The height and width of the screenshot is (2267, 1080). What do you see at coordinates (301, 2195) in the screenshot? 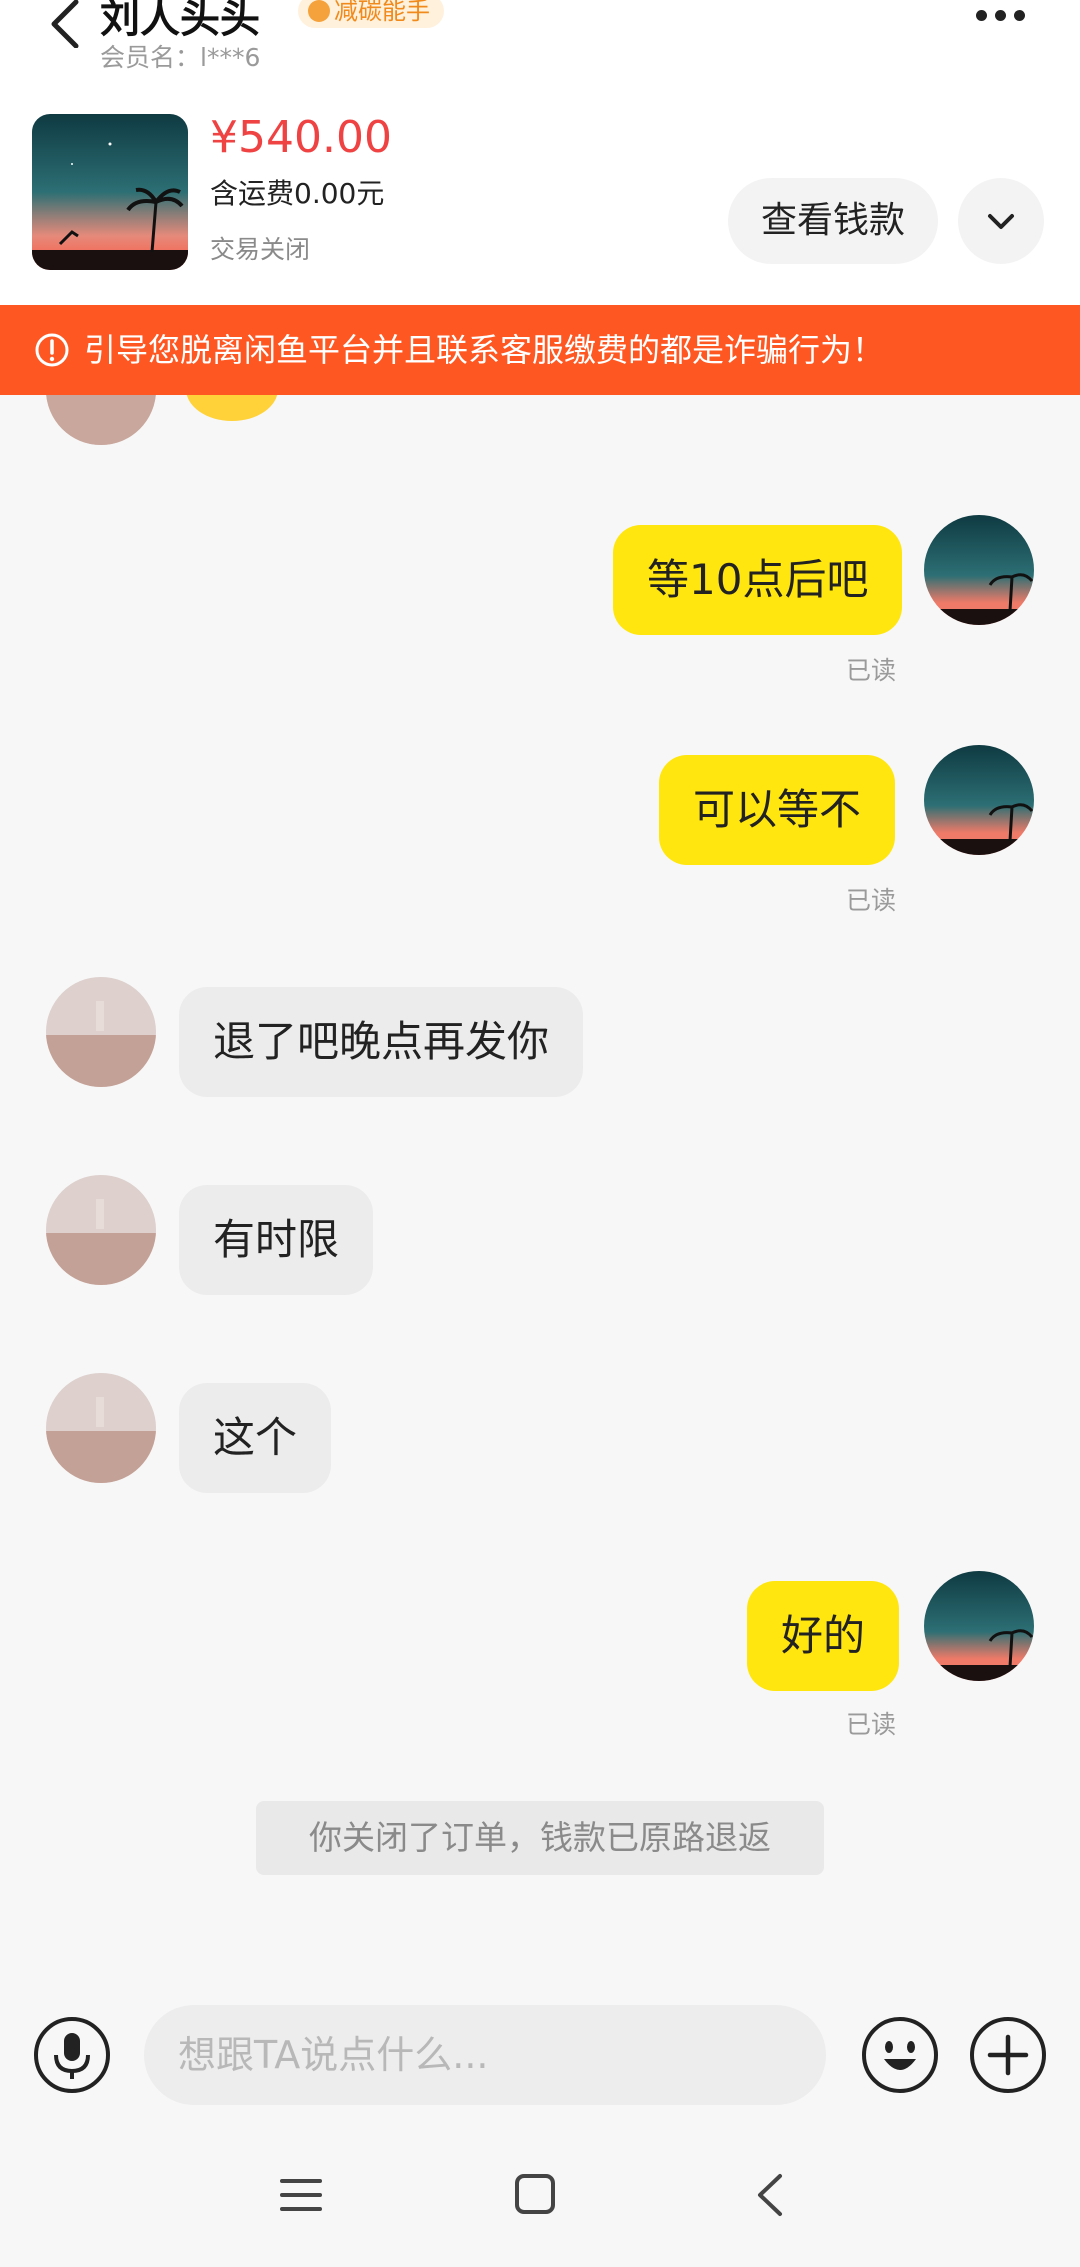
I see `menu-icon` at bounding box center [301, 2195].